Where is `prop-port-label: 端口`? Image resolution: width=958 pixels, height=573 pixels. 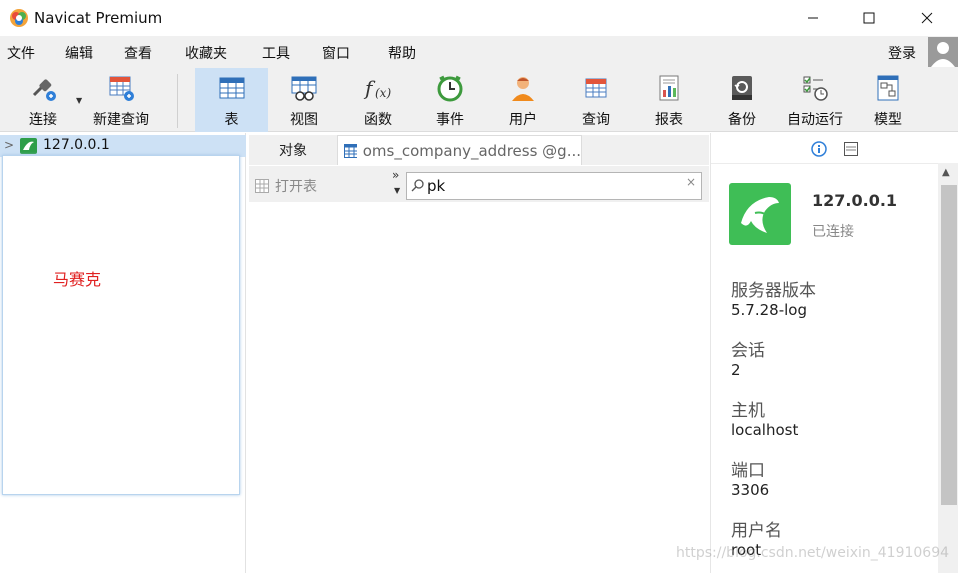 prop-port-label: 端口 is located at coordinates (748, 471).